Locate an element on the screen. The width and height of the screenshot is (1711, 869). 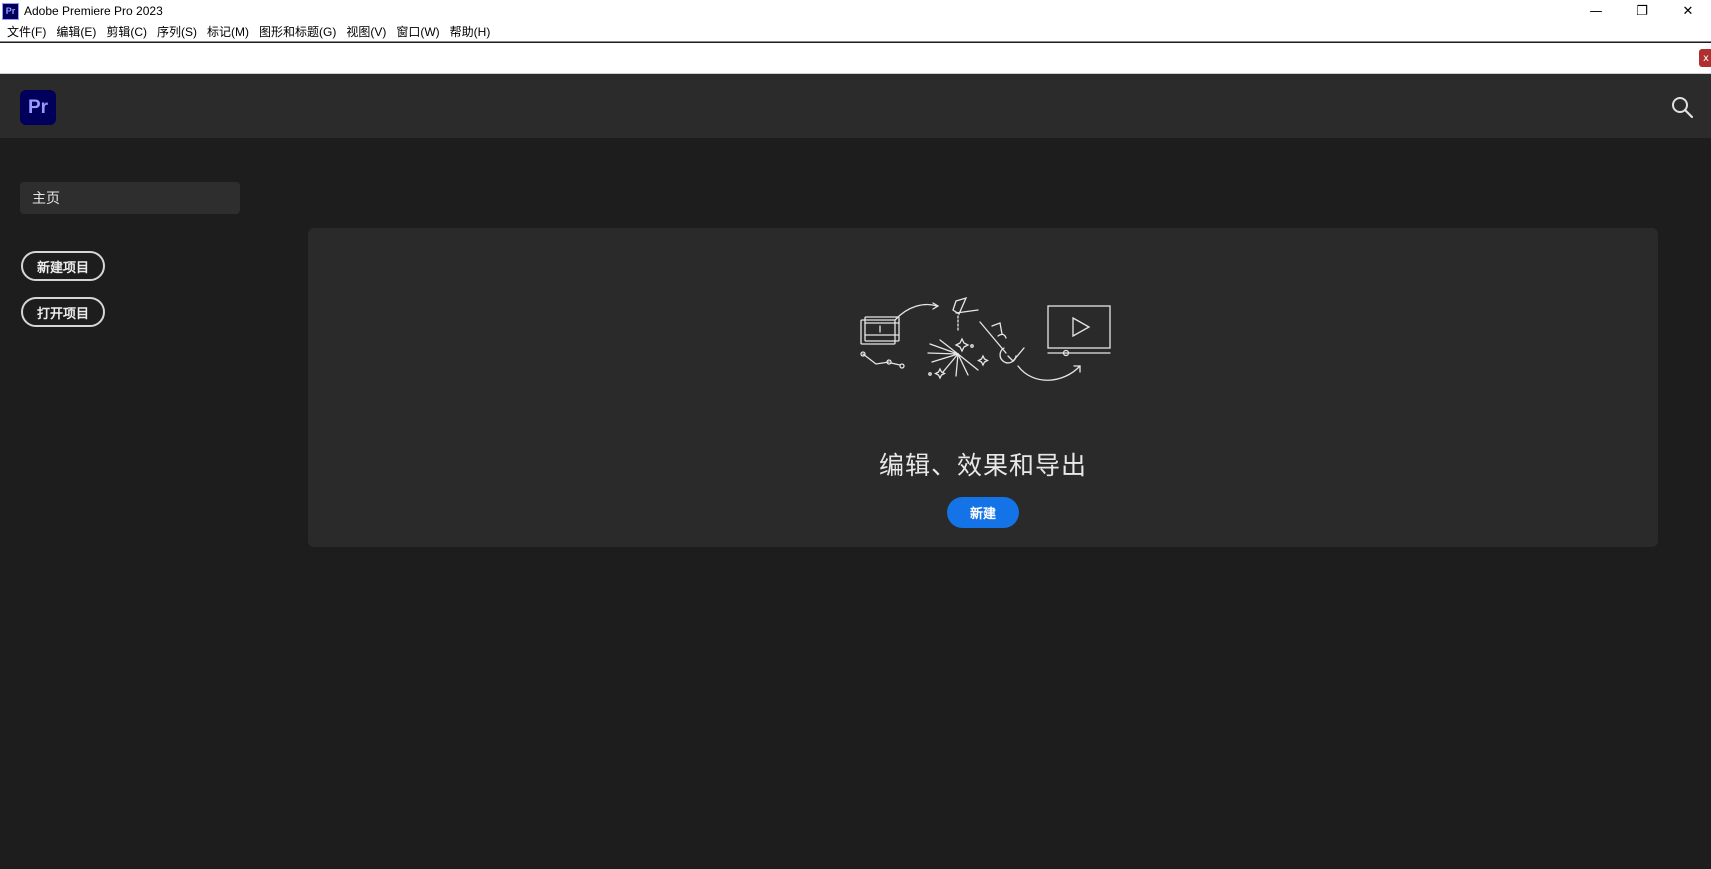
window-title: Adobe Premiere Pro 2023 is located at coordinates (93, 11).